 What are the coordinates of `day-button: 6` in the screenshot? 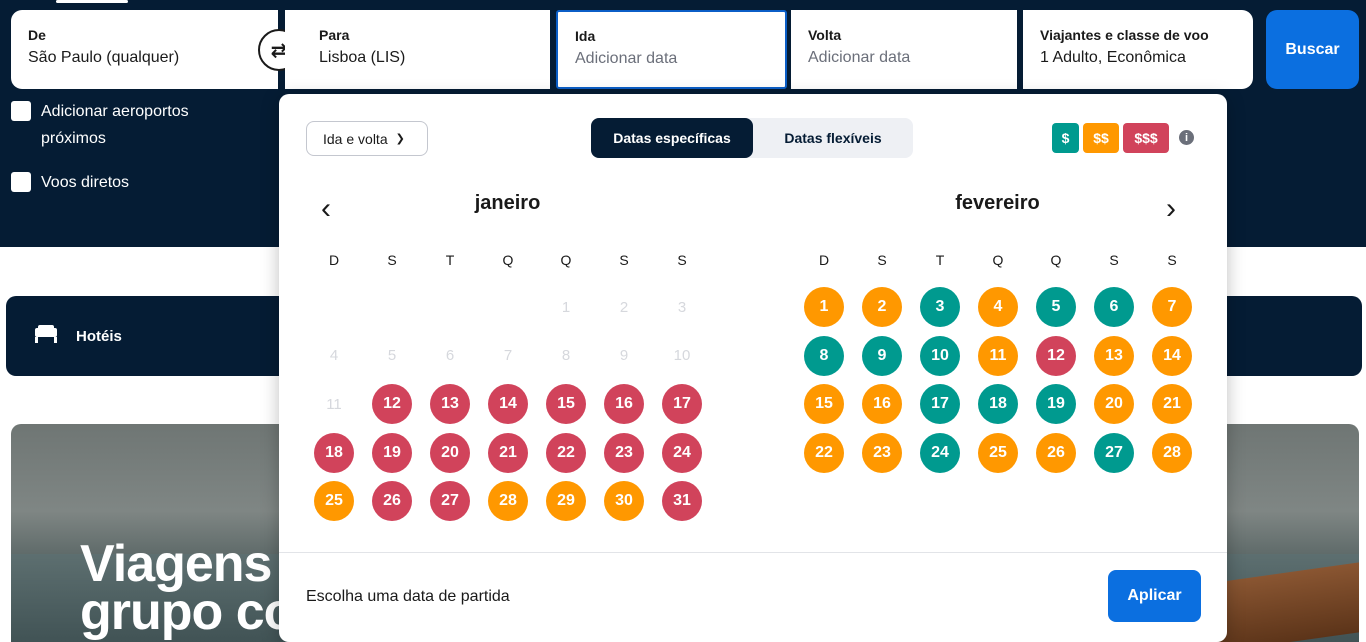 It's located at (1114, 307).